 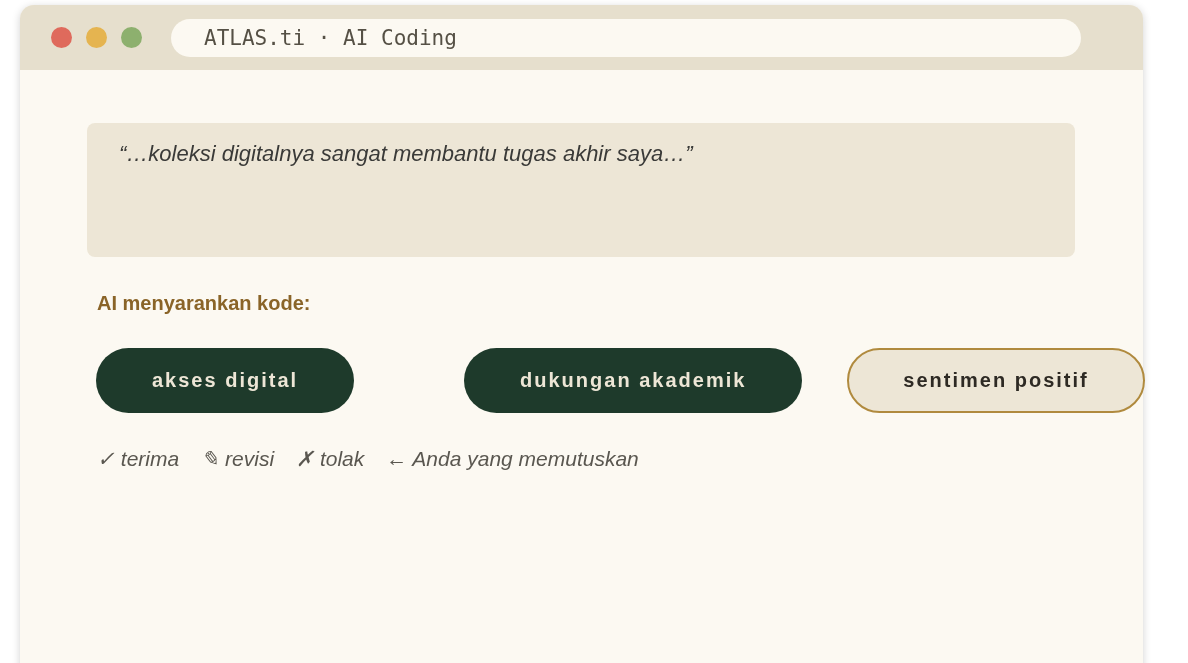 I want to click on window-title: ATLAS.ti · AI Coding, so click(x=626, y=37).